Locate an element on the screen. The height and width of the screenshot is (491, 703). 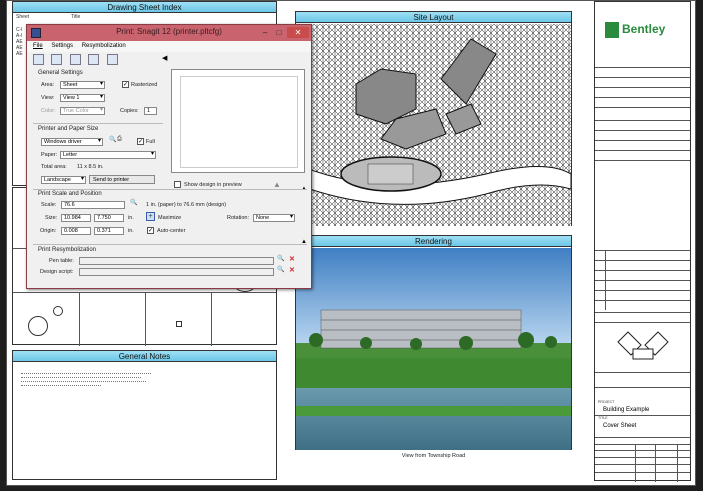
bentley-logo: Bentley is located at coordinates (643, 31).